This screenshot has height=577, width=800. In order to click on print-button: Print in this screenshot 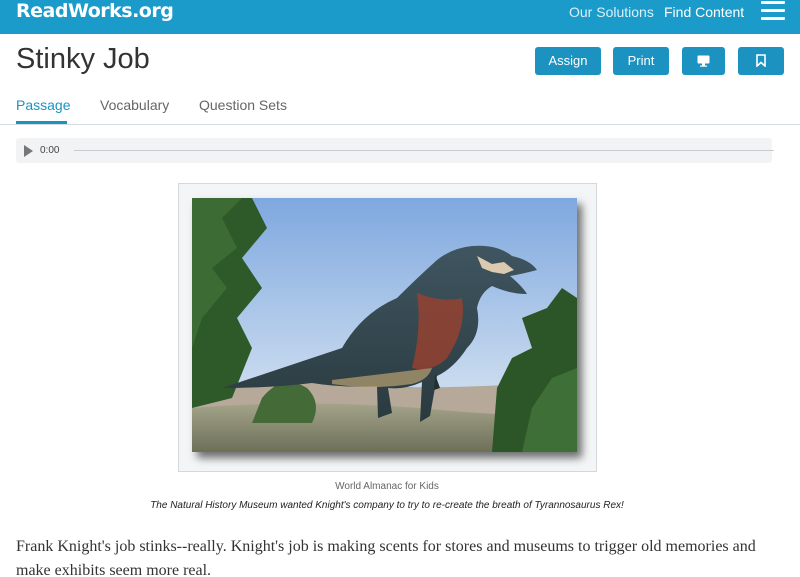, I will do `click(641, 61)`.